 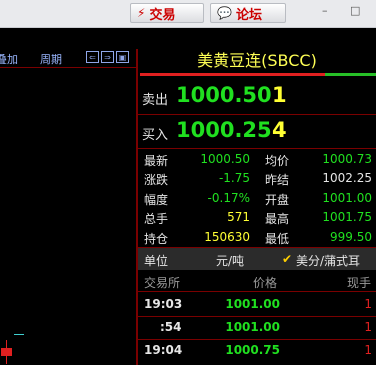 I want to click on trade-row: 19:03 1001.00 1, so click(x=257, y=305).